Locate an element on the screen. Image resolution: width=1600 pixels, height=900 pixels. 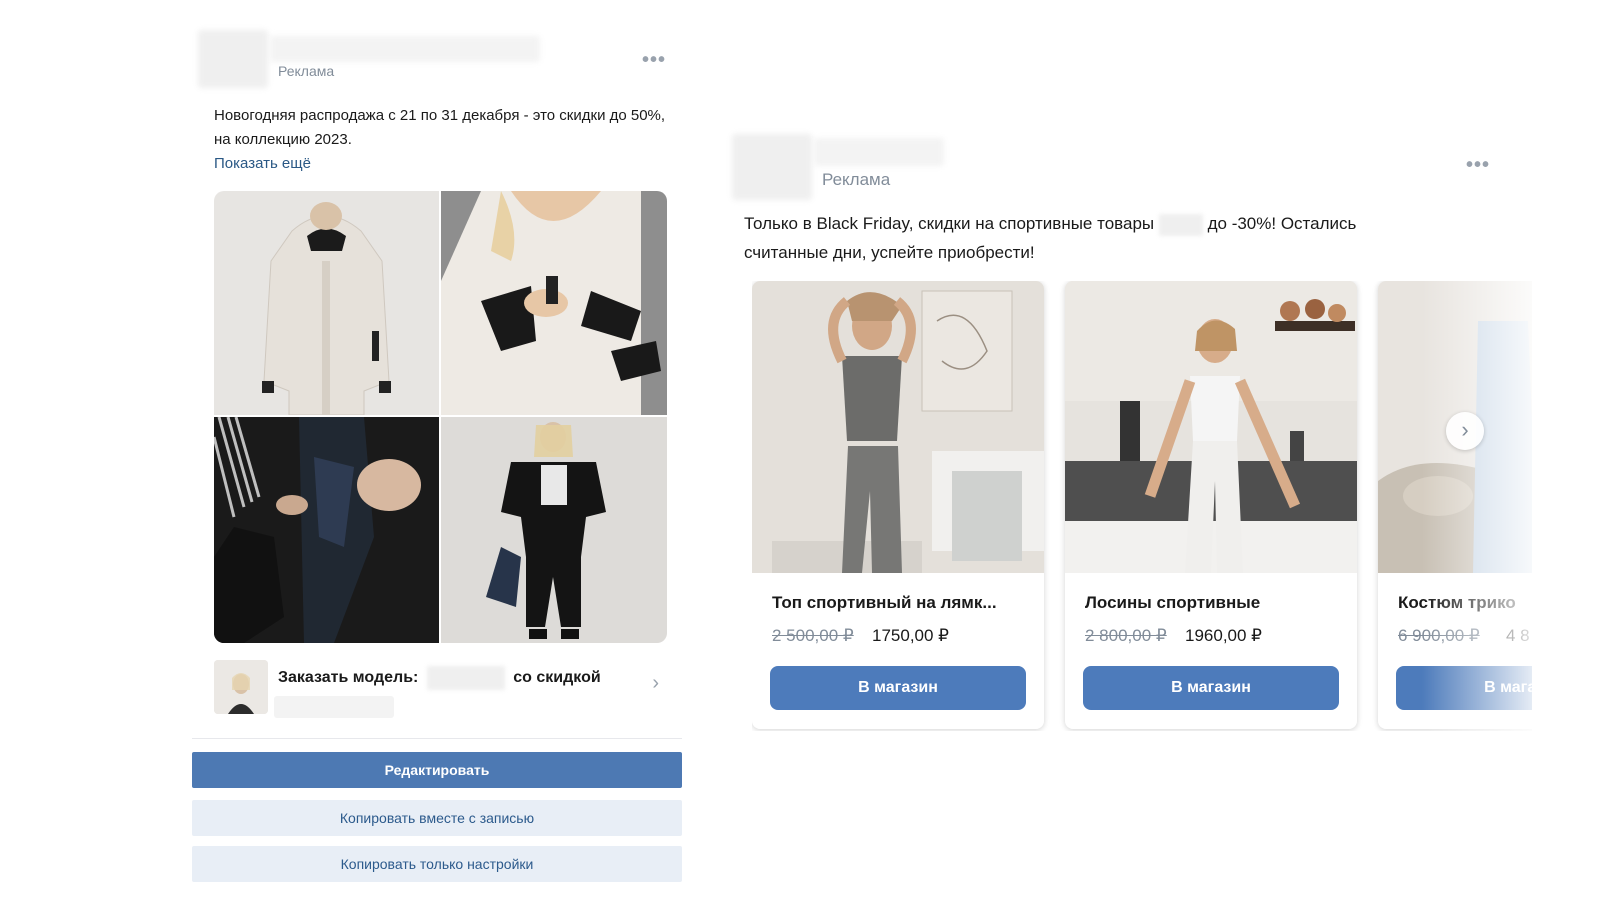
copy-with-post-button: Копировать вместе с записью is located at coordinates (437, 818).